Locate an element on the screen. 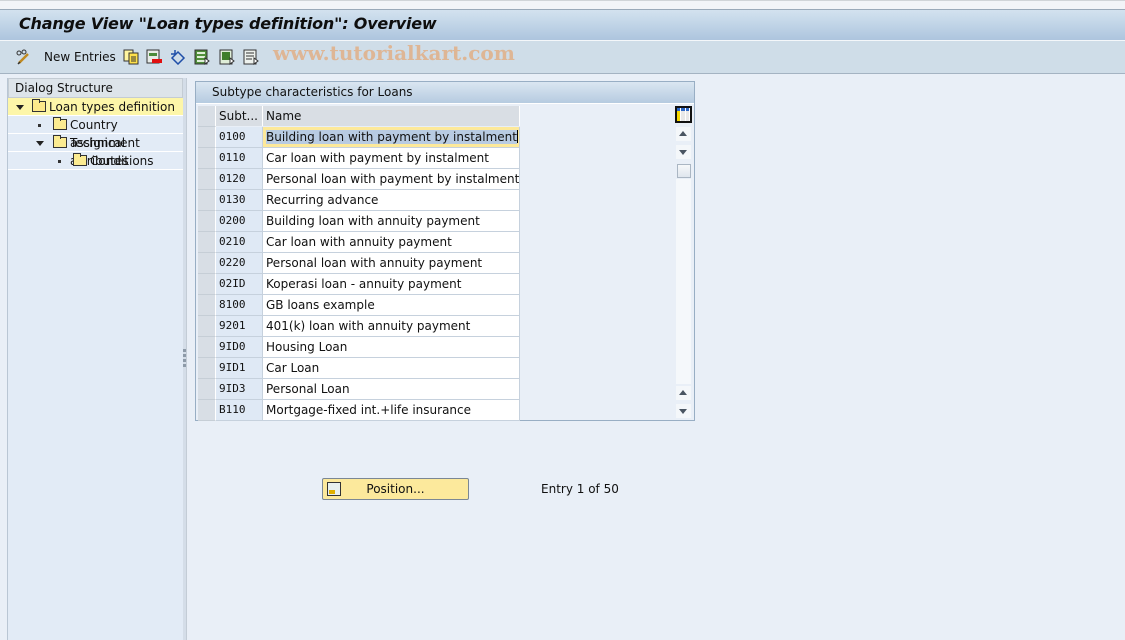  select-all-rows-button is located at coordinates (207, 116).